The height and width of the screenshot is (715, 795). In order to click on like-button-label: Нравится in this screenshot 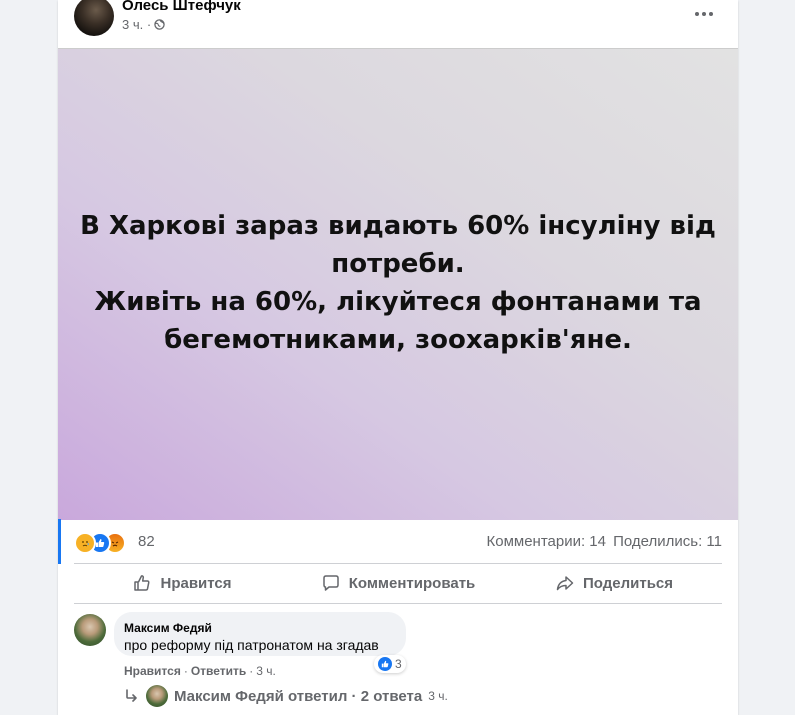, I will do `click(196, 583)`.